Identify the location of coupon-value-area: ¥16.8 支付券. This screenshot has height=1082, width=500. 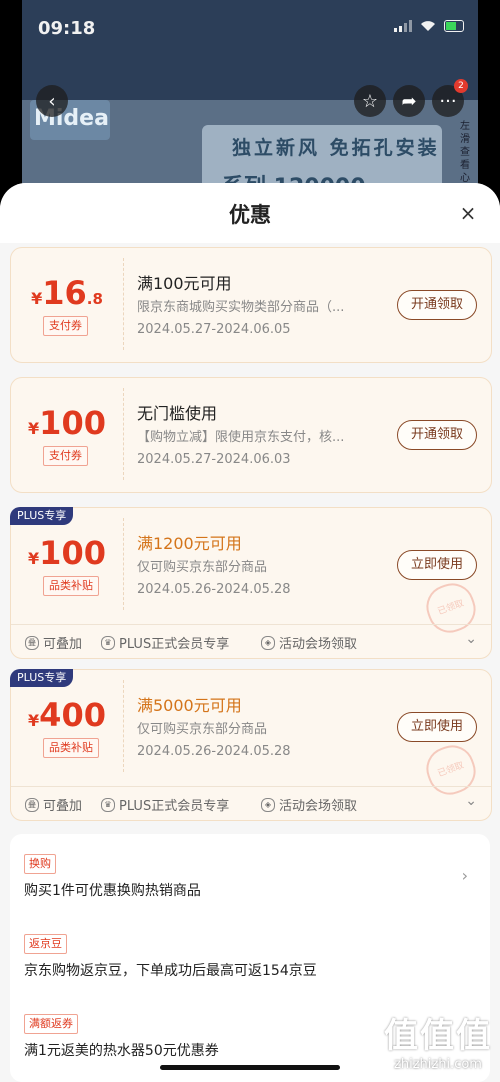
(67, 304).